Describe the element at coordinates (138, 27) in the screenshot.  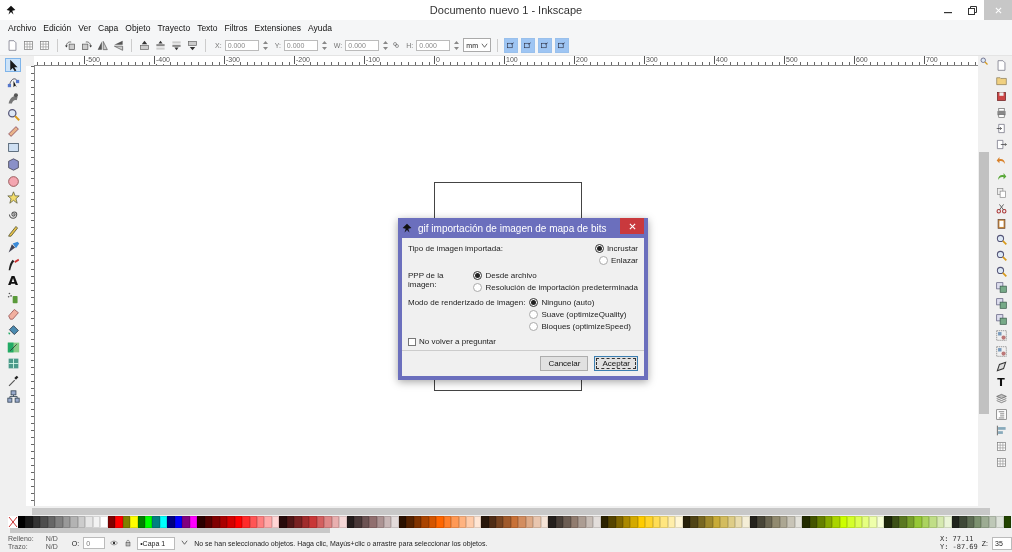
I see `menu-item: Objeto` at that location.